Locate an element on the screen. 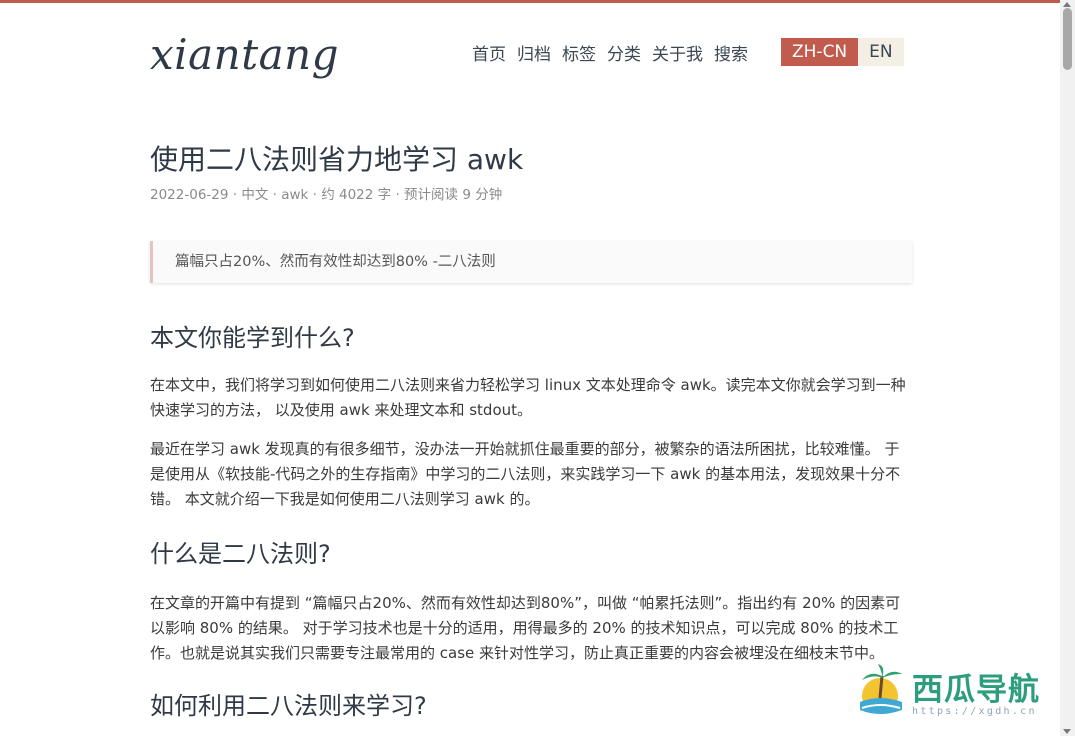 The image size is (1075, 736). post-title: 使用二八法则省力地学习 awk is located at coordinates (337, 159).